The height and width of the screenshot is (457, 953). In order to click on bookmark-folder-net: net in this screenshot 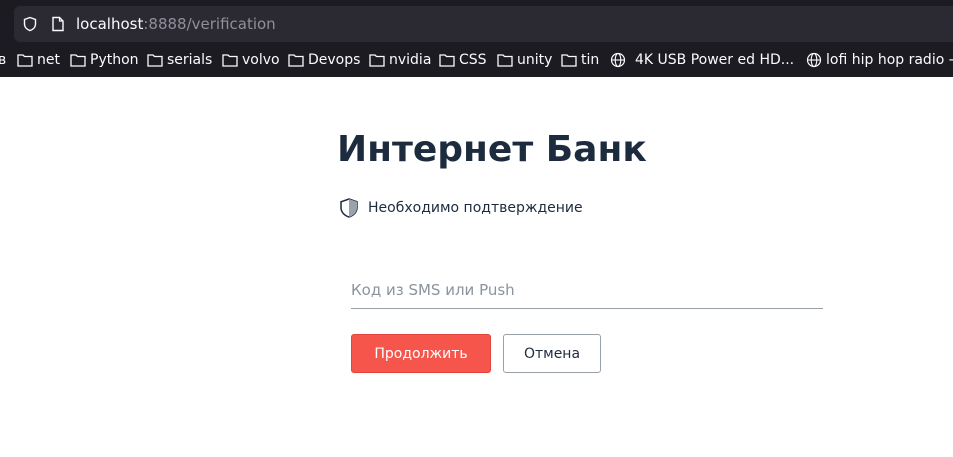, I will do `click(38, 60)`.